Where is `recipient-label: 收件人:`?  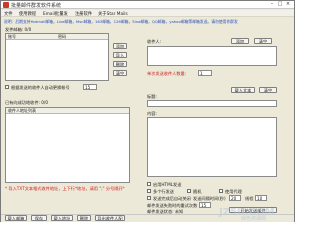
recipient-label: 收件人: is located at coordinates (154, 41).